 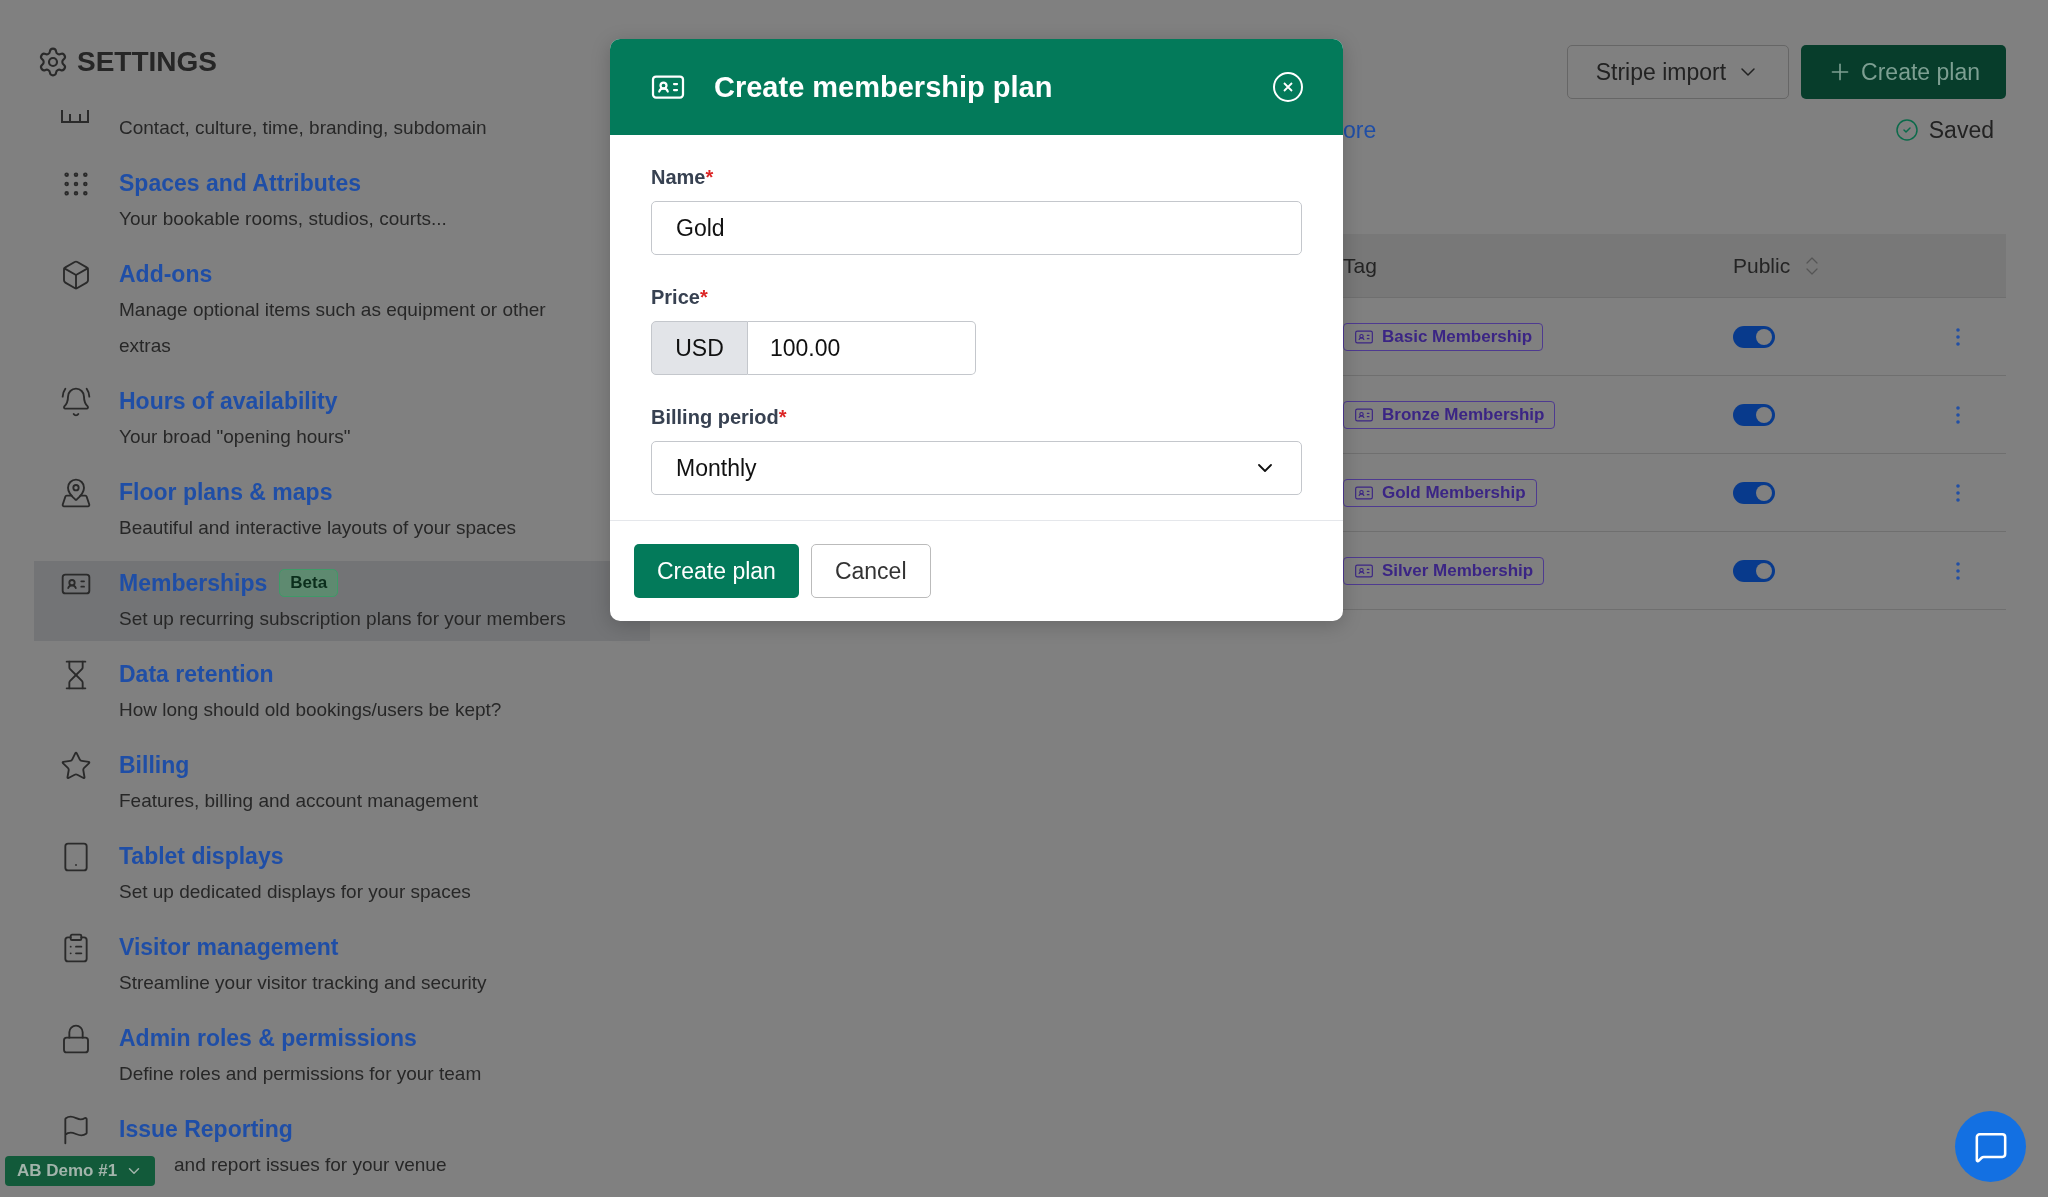 I want to click on check-circle-icon, so click(x=1906, y=130).